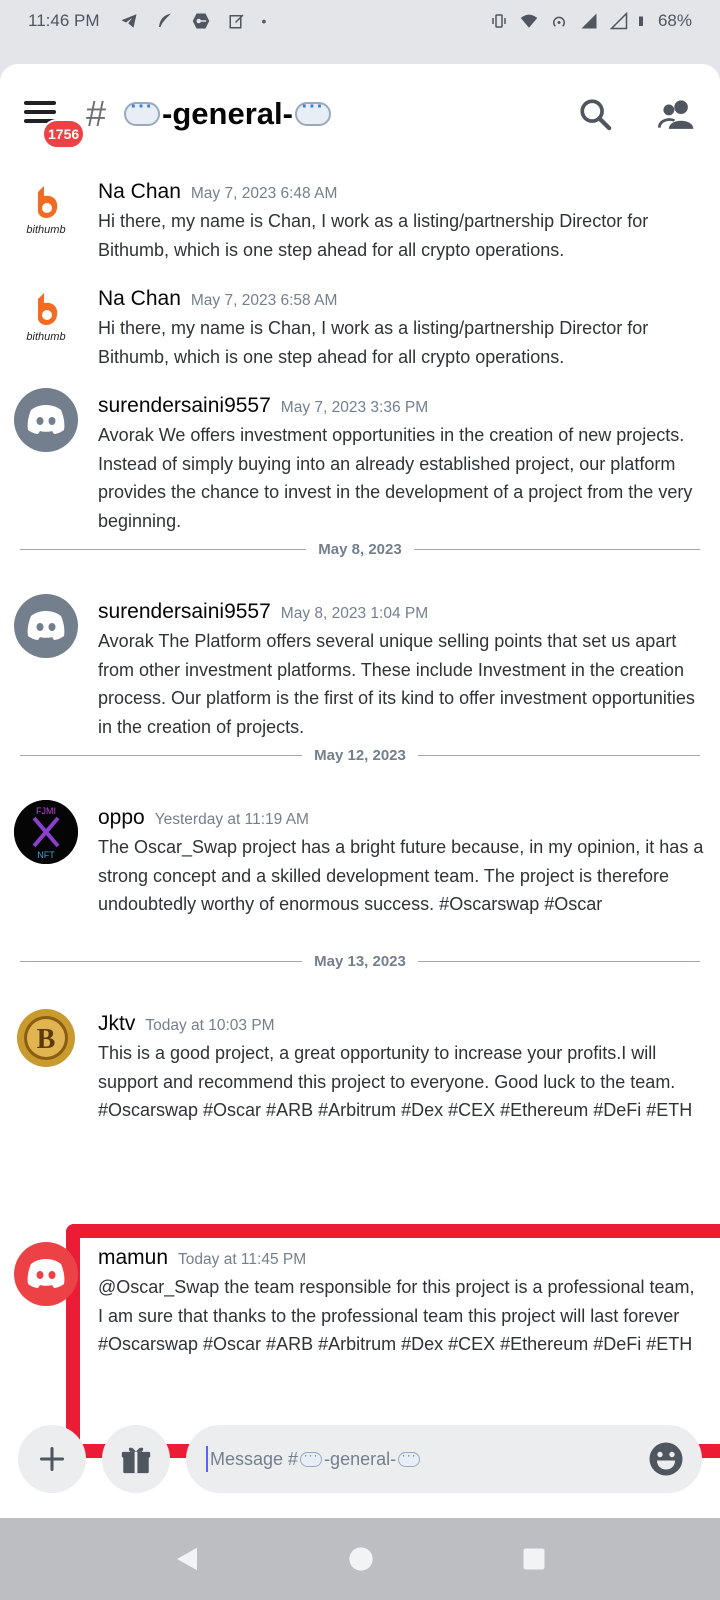 The width and height of the screenshot is (720, 1600). What do you see at coordinates (96, 113) in the screenshot?
I see `hash-icon: #` at bounding box center [96, 113].